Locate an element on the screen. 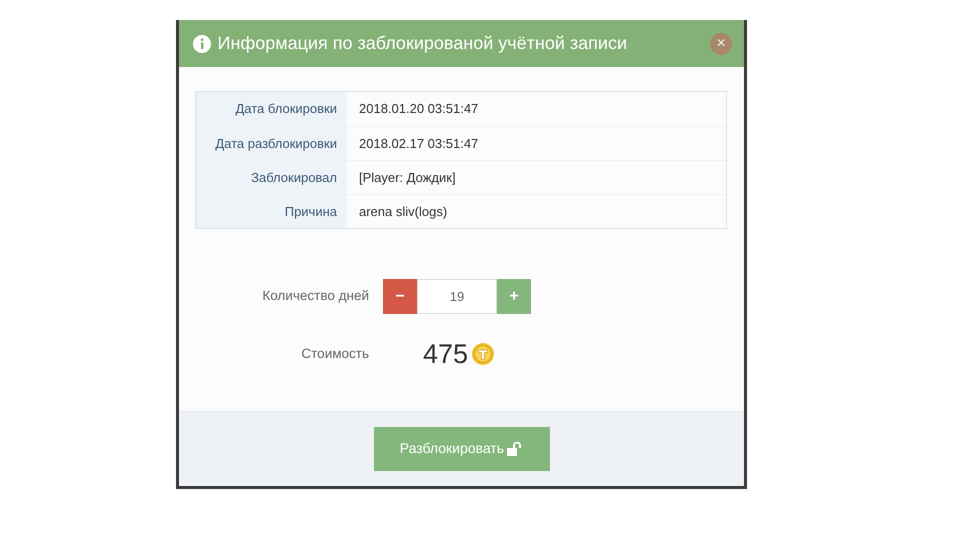 This screenshot has height=540, width=960. info-icon is located at coordinates (202, 43).